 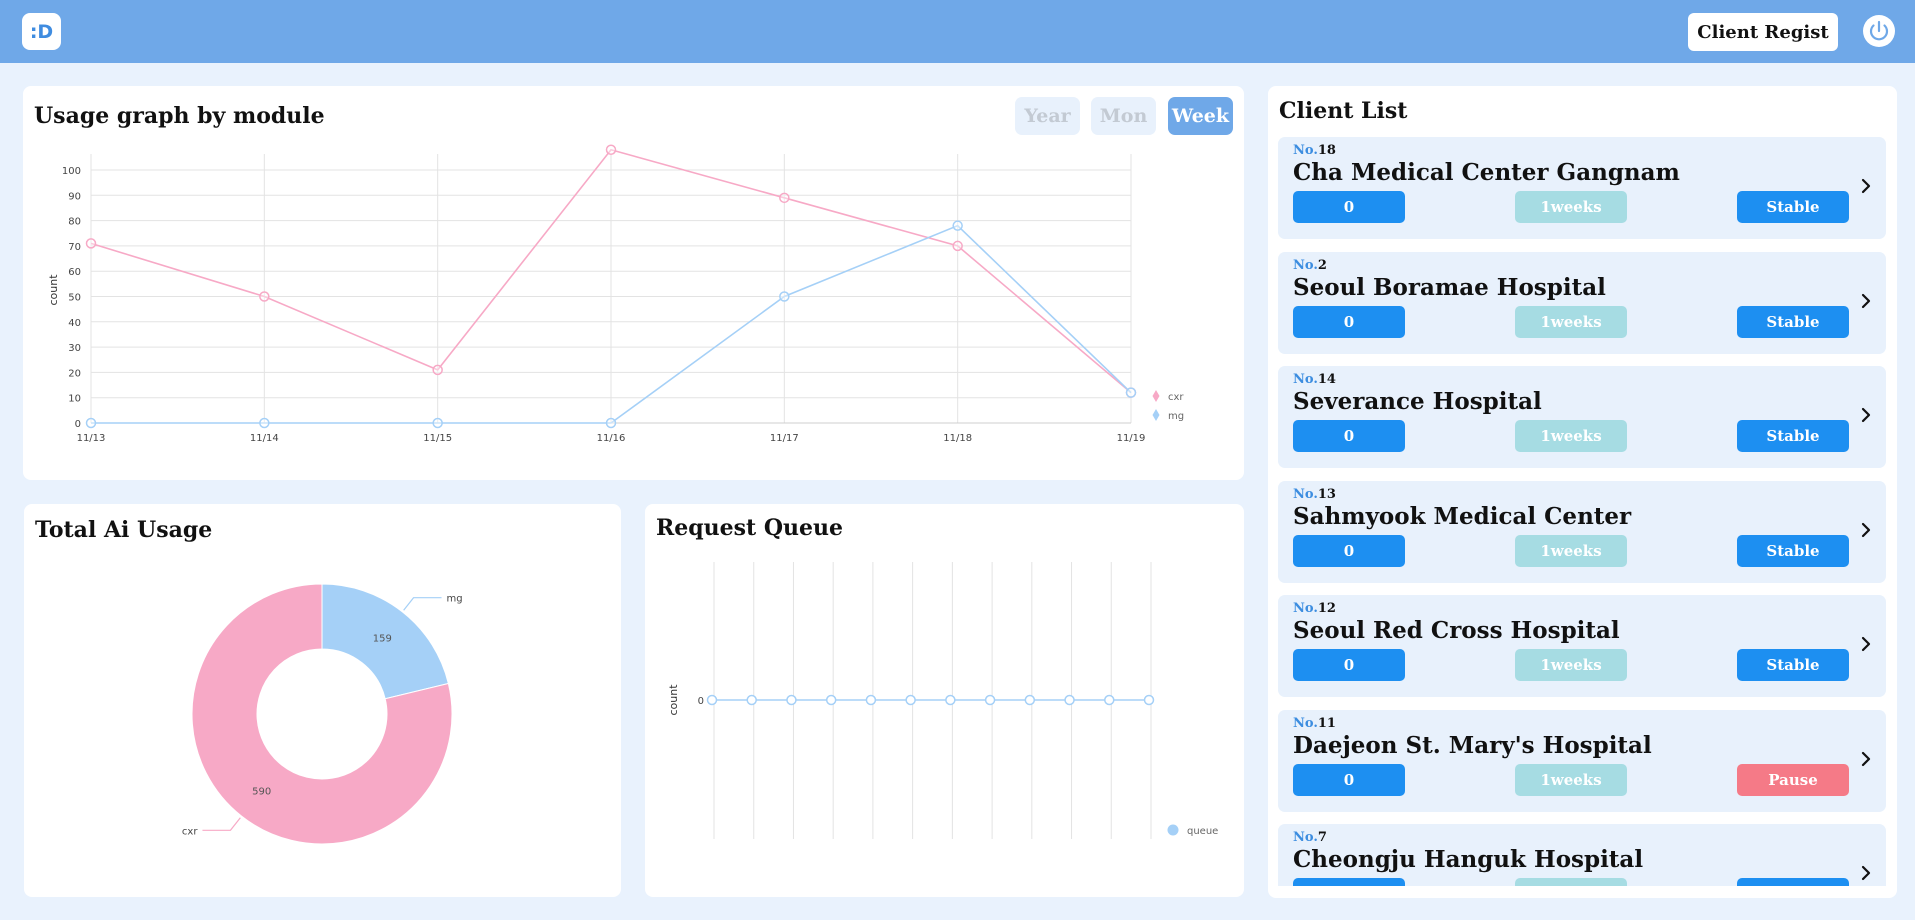 What do you see at coordinates (611, 438) in the screenshot?
I see `x-tick-label: 11/16` at bounding box center [611, 438].